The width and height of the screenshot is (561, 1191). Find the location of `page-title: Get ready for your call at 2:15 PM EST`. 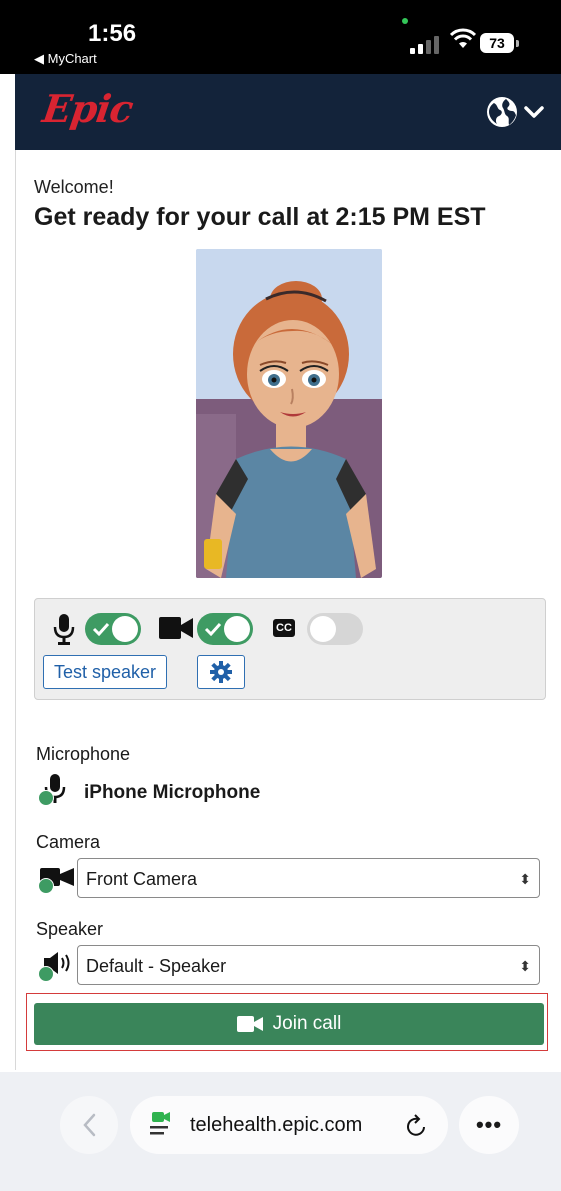

page-title: Get ready for your call at 2:15 PM EST is located at coordinates (260, 217).